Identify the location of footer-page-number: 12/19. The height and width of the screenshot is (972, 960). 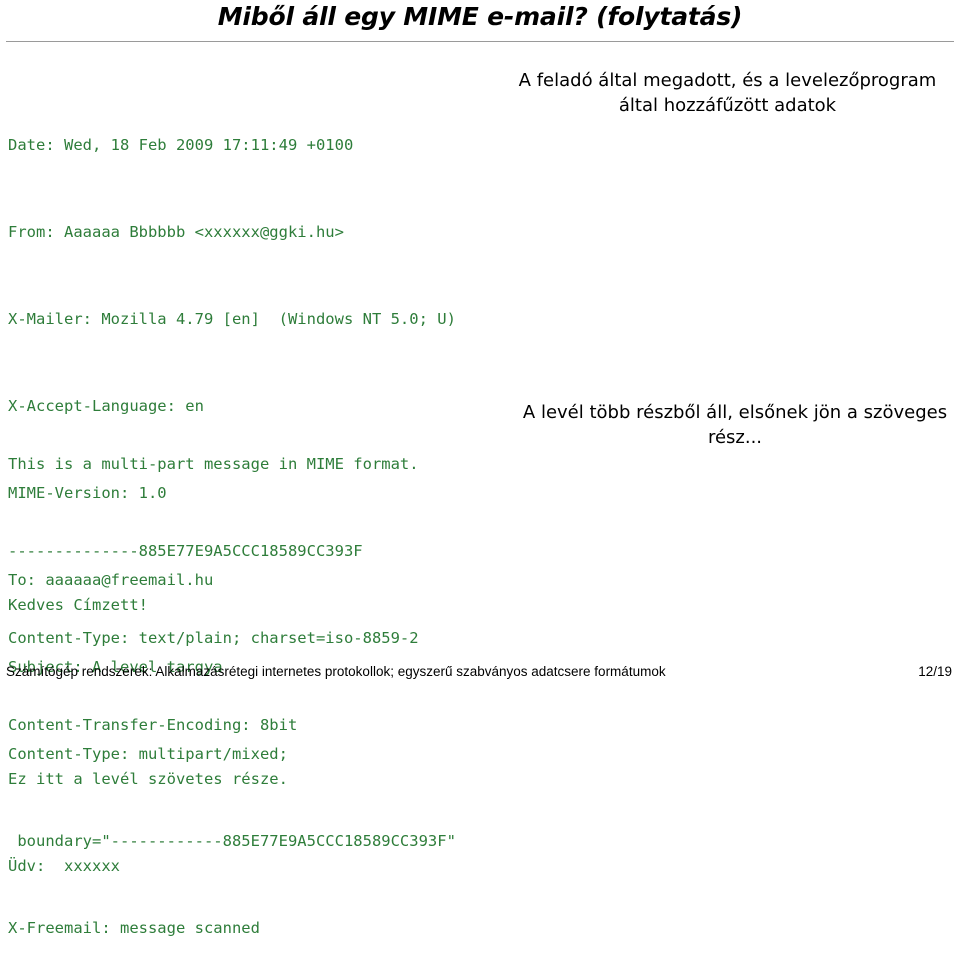
(935, 671).